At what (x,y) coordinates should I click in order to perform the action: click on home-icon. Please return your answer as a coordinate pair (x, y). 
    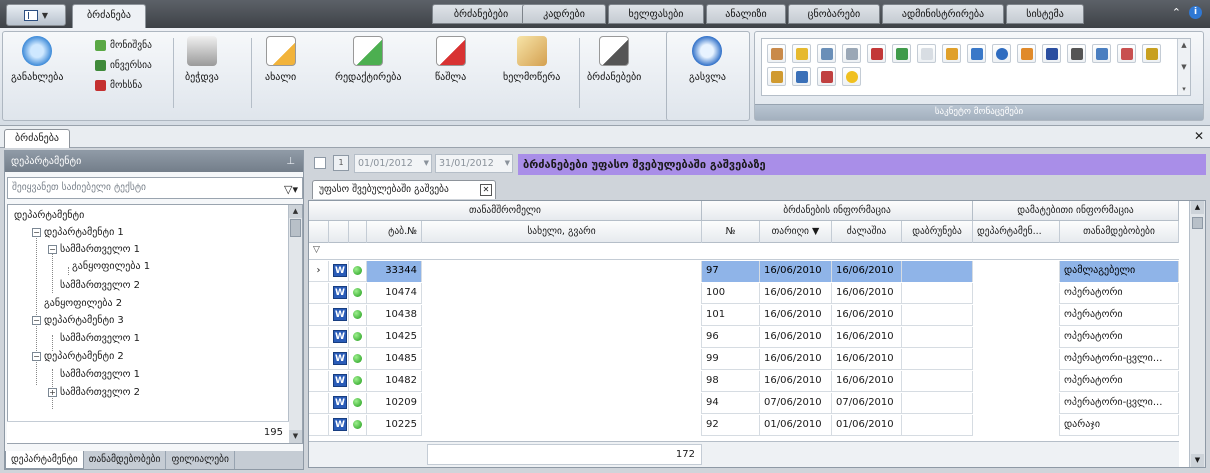
    Looking at the image, I should click on (1026, 53).